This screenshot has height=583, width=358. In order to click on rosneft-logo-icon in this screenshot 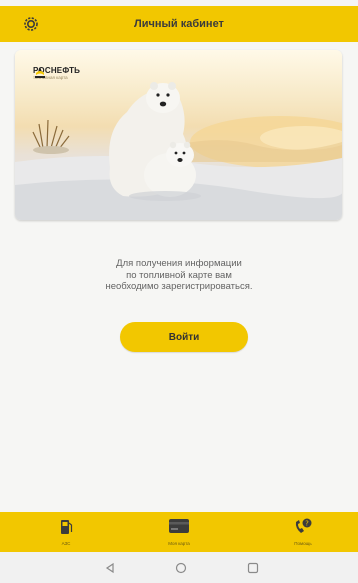, I will do `click(40, 72)`.